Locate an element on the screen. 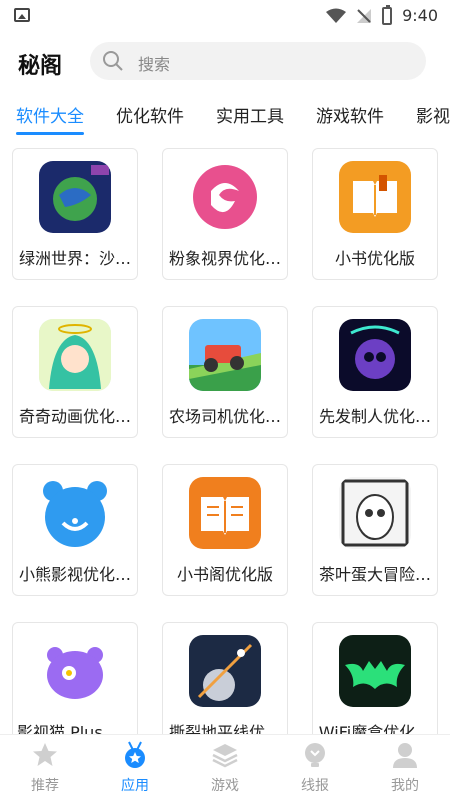  nav-news: 线报 is located at coordinates (315, 768).